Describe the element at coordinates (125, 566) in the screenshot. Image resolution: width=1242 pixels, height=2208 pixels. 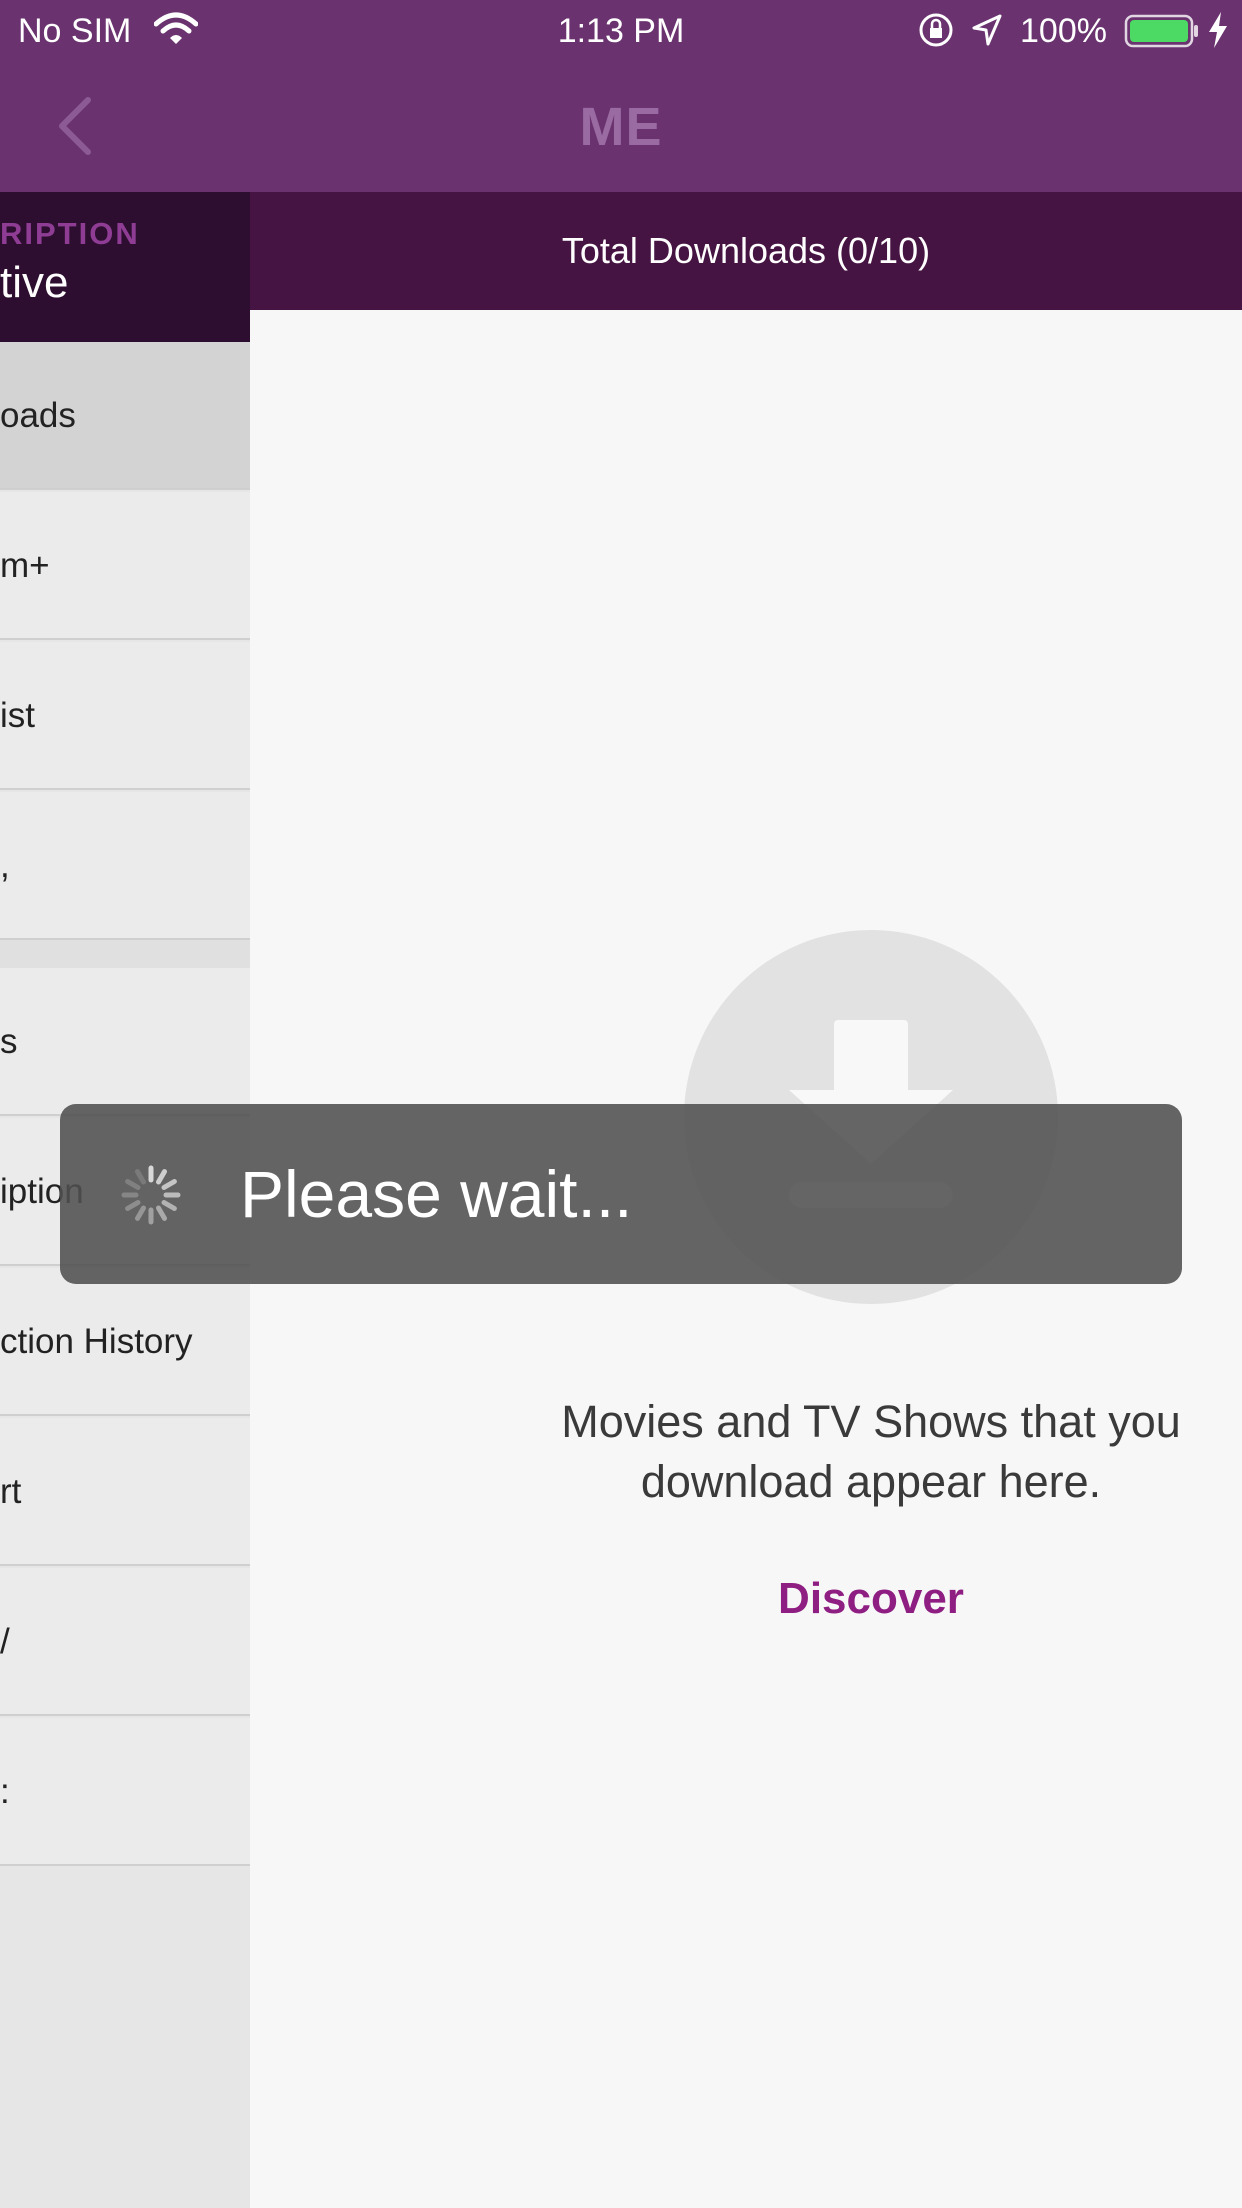
I see `sidebar-item-premium: m+` at that location.